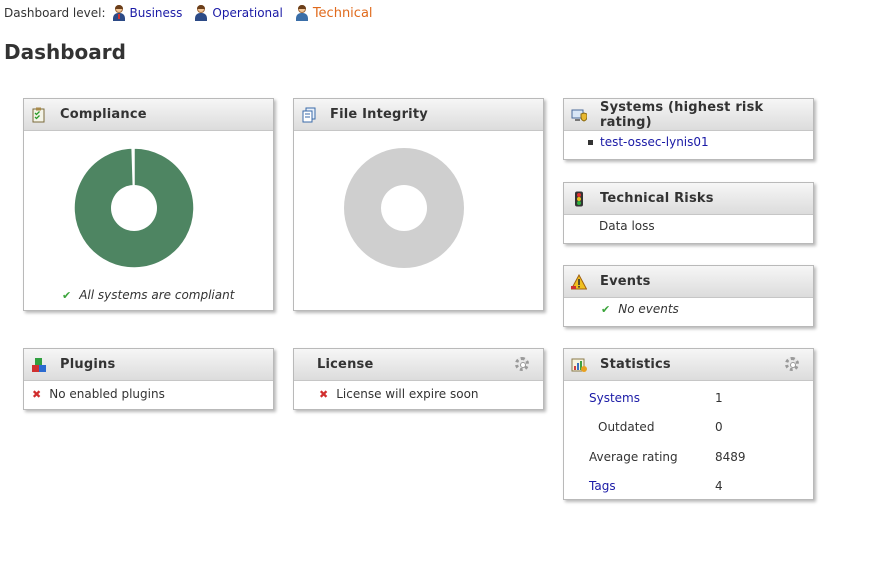 This screenshot has width=886, height=577. Describe the element at coordinates (635, 364) in the screenshot. I see `statistics-title: Statistics` at that location.